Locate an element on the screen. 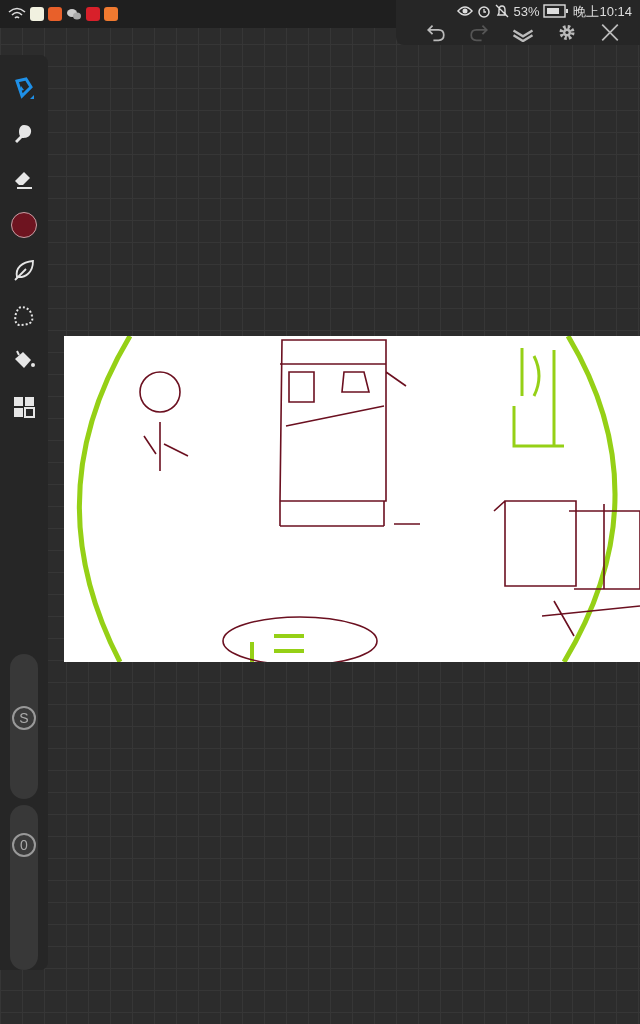  slider-thumb: S is located at coordinates (24, 718).